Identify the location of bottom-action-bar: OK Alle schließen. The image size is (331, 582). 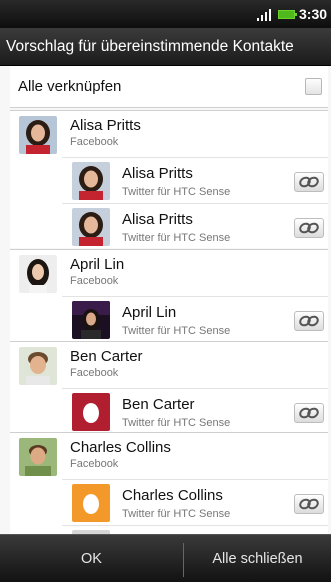
(165, 558).